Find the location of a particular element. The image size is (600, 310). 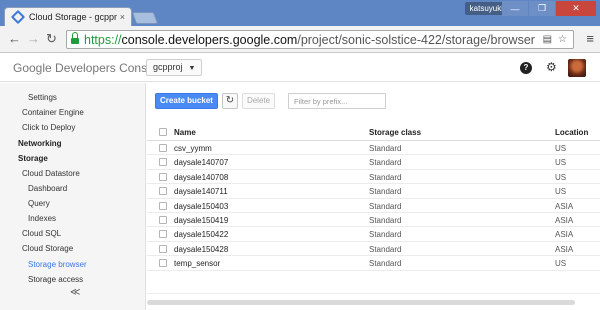

avatar is located at coordinates (577, 68).